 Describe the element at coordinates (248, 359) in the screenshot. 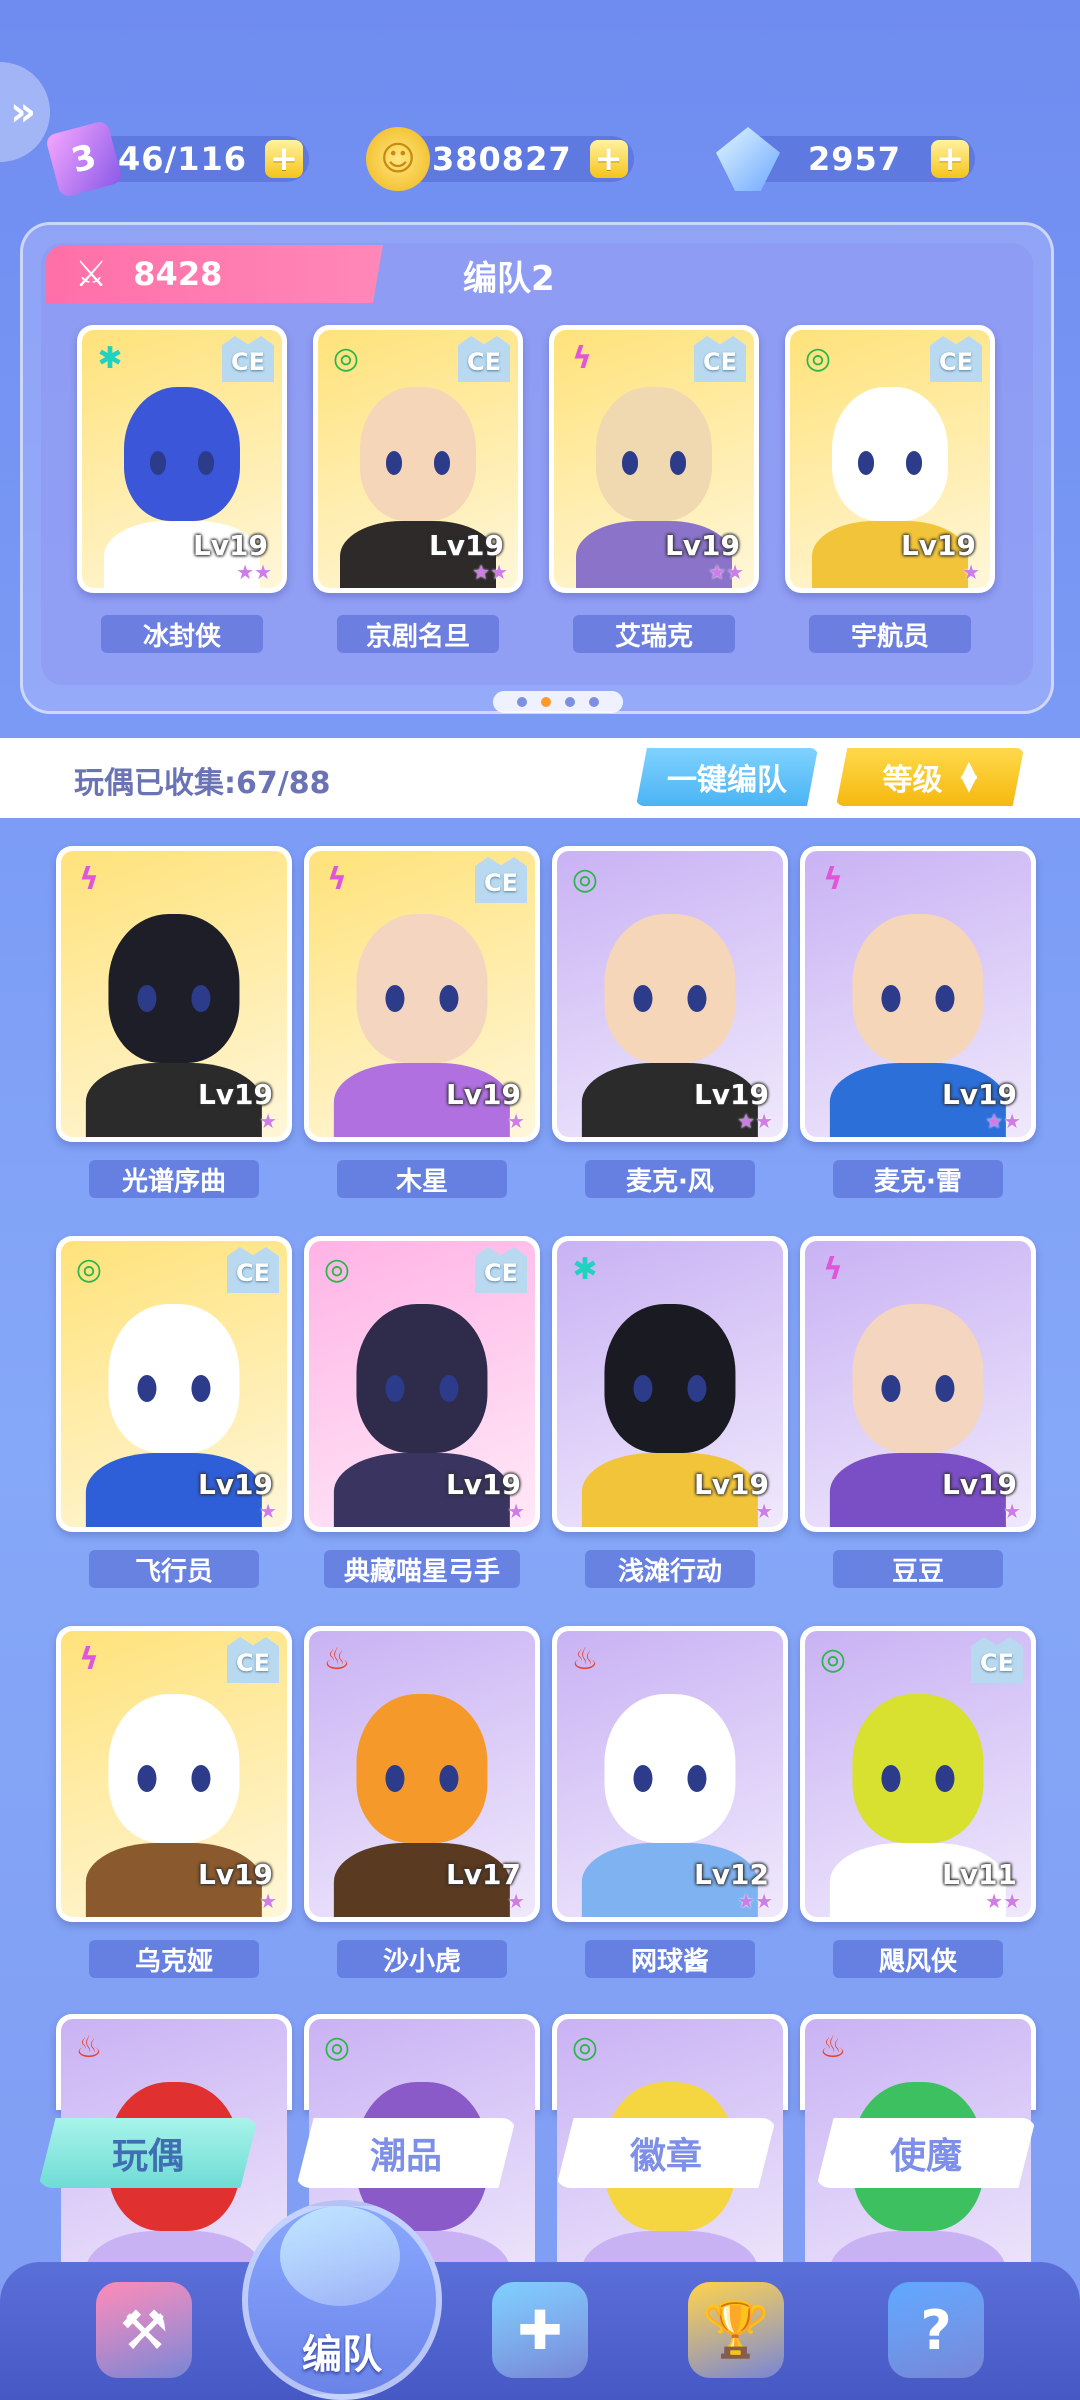

I see `ce-crown-badge: CE` at that location.